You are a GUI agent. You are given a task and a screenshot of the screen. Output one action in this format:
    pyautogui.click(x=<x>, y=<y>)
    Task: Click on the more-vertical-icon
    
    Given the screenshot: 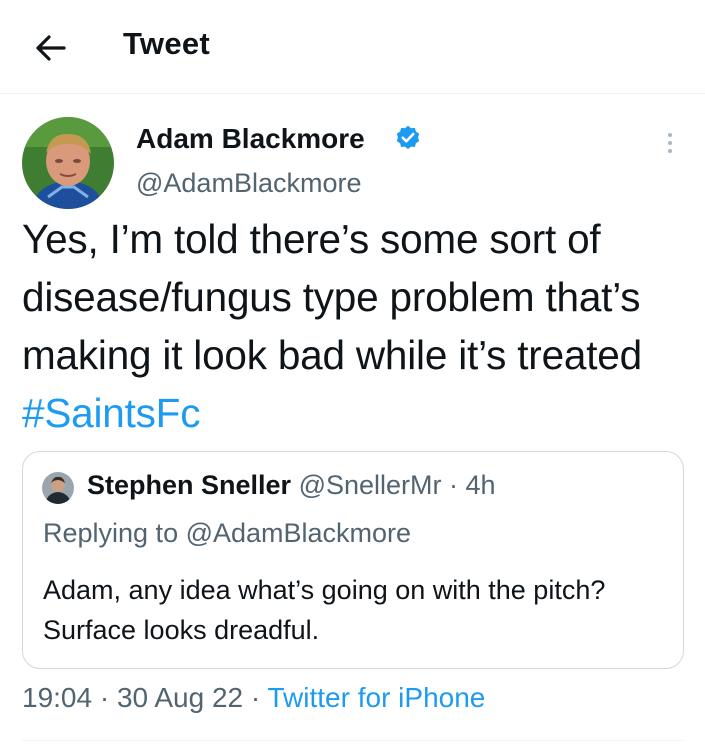 What is the action you would take?
    pyautogui.click(x=670, y=143)
    